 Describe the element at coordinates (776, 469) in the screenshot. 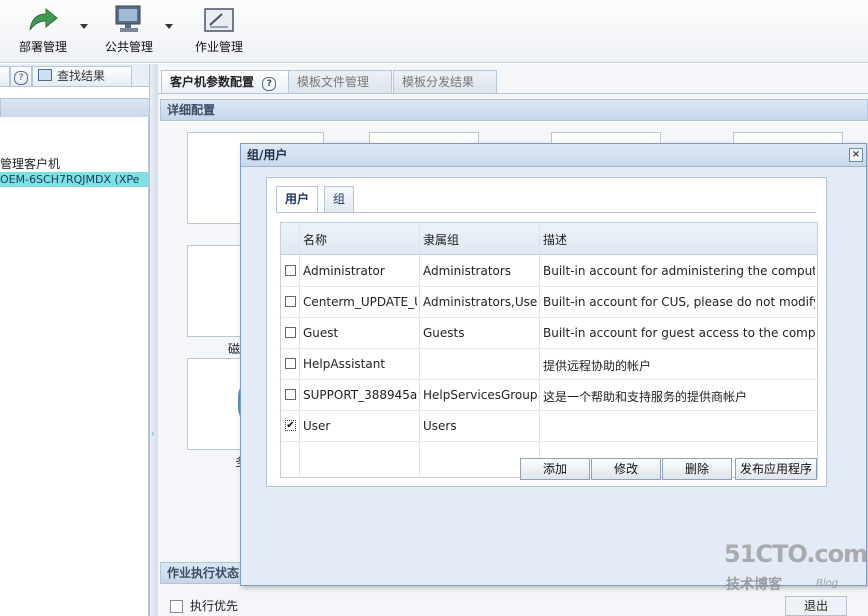

I see `publish-app-button: 发布应用程序` at that location.